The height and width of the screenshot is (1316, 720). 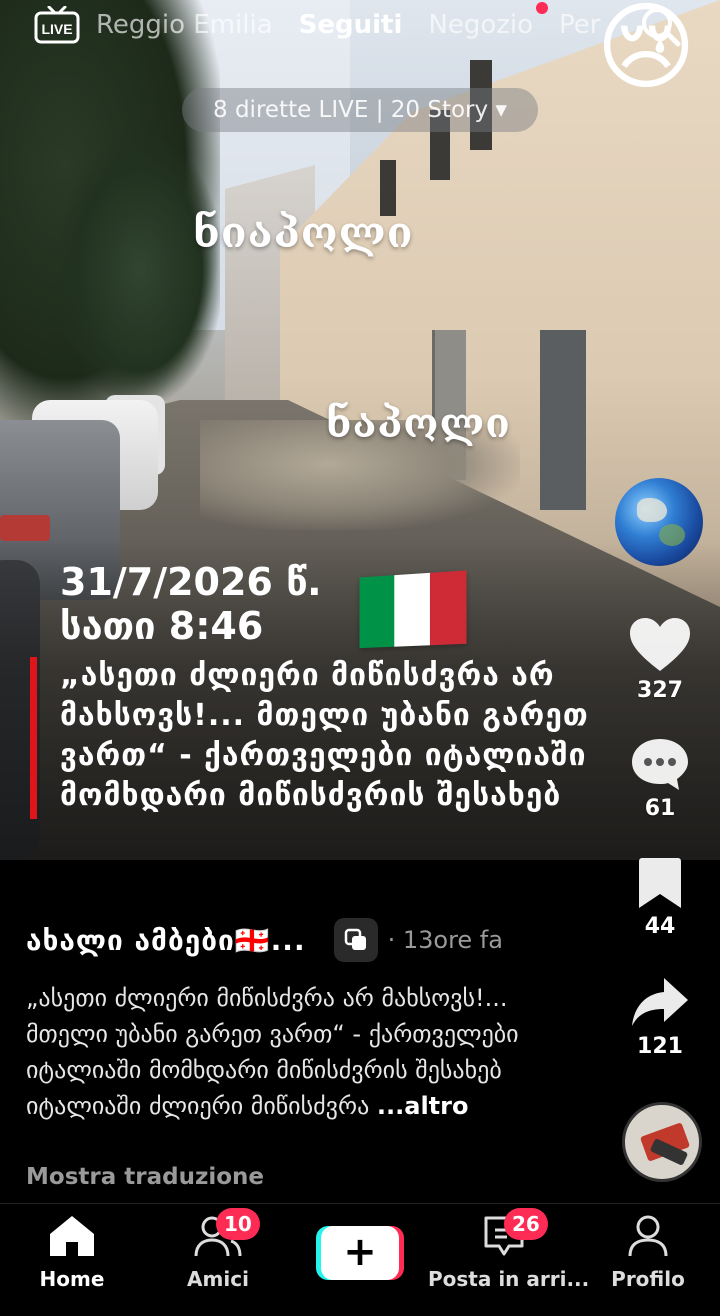 I want to click on live-tv-icon: LIVE, so click(x=57, y=25).